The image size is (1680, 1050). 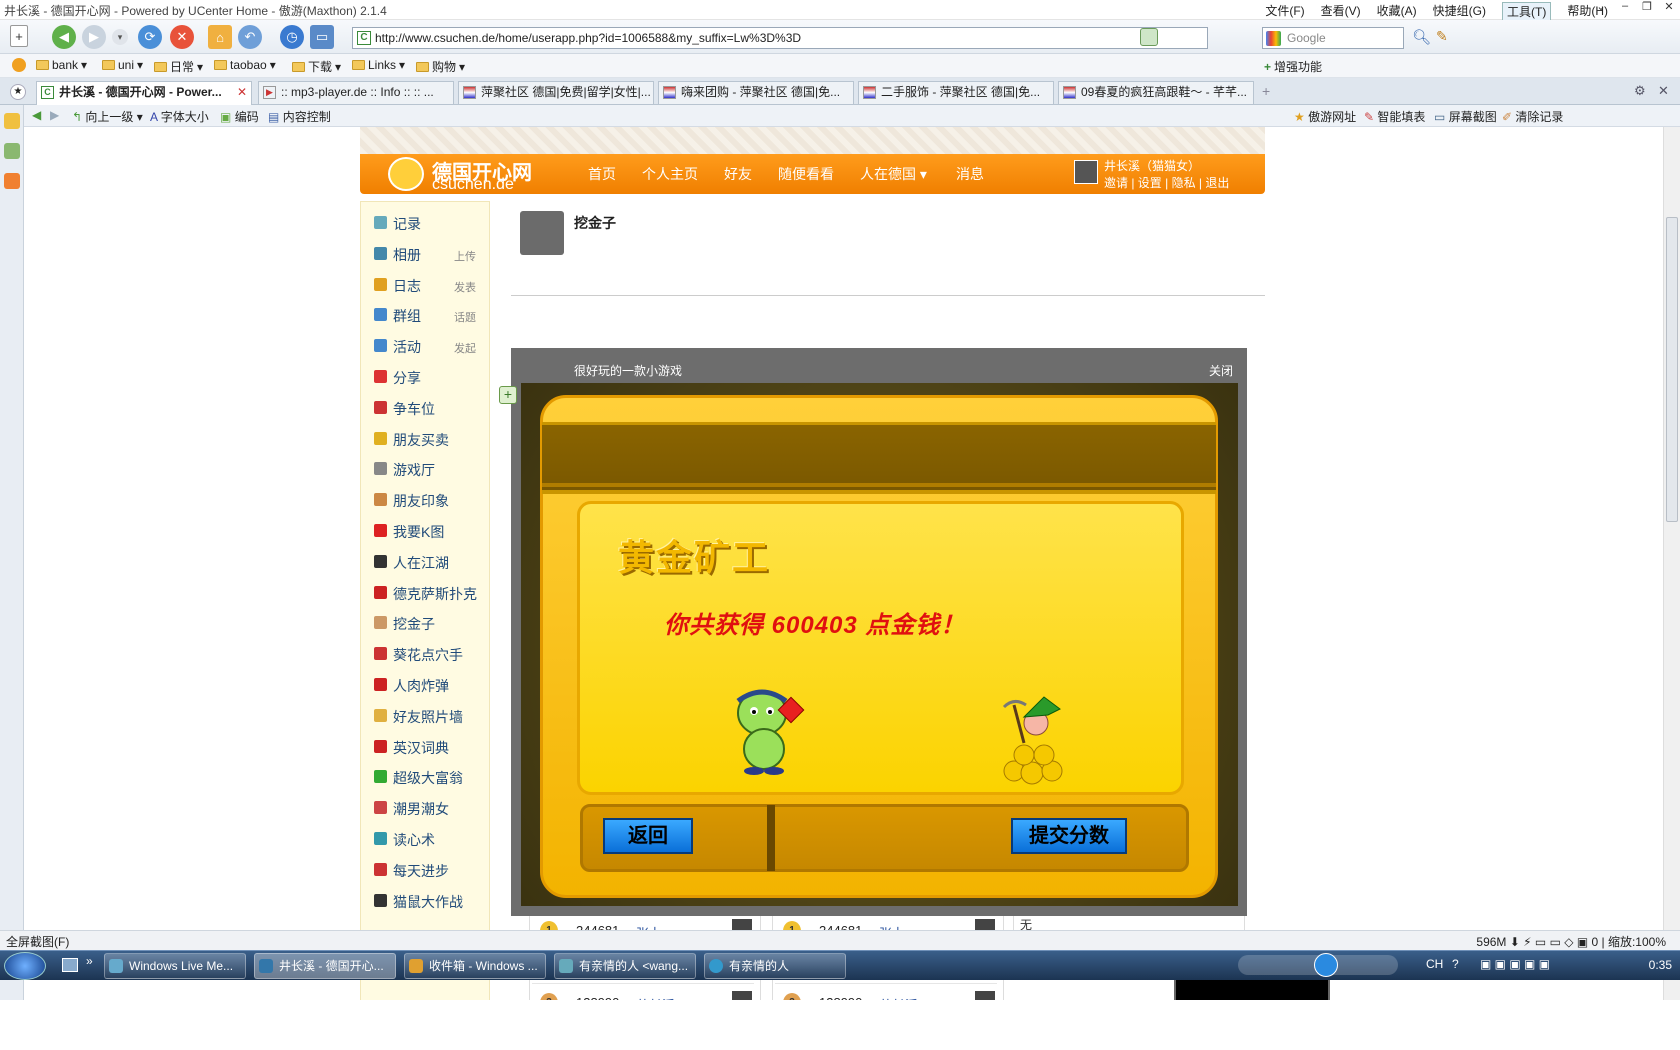 I want to click on sidebar-item: 朋友印象, so click(x=431, y=501).